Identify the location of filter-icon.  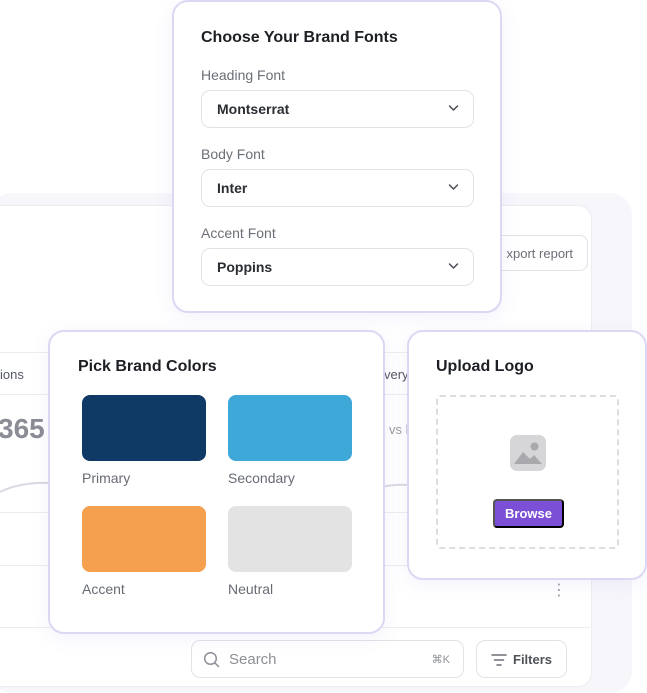
(499, 660).